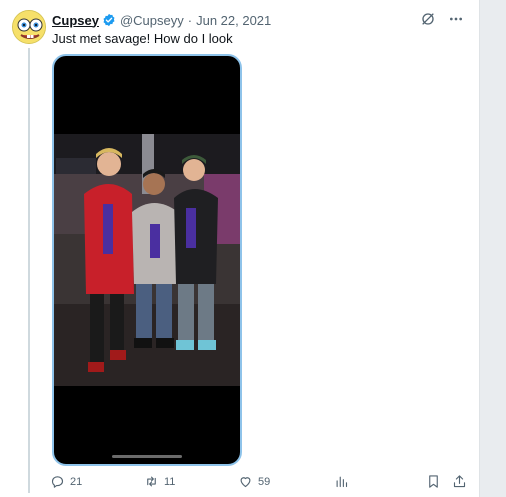 Image resolution: width=506 pixels, height=497 pixels. What do you see at coordinates (428, 19) in the screenshot?
I see `grok-icon` at bounding box center [428, 19].